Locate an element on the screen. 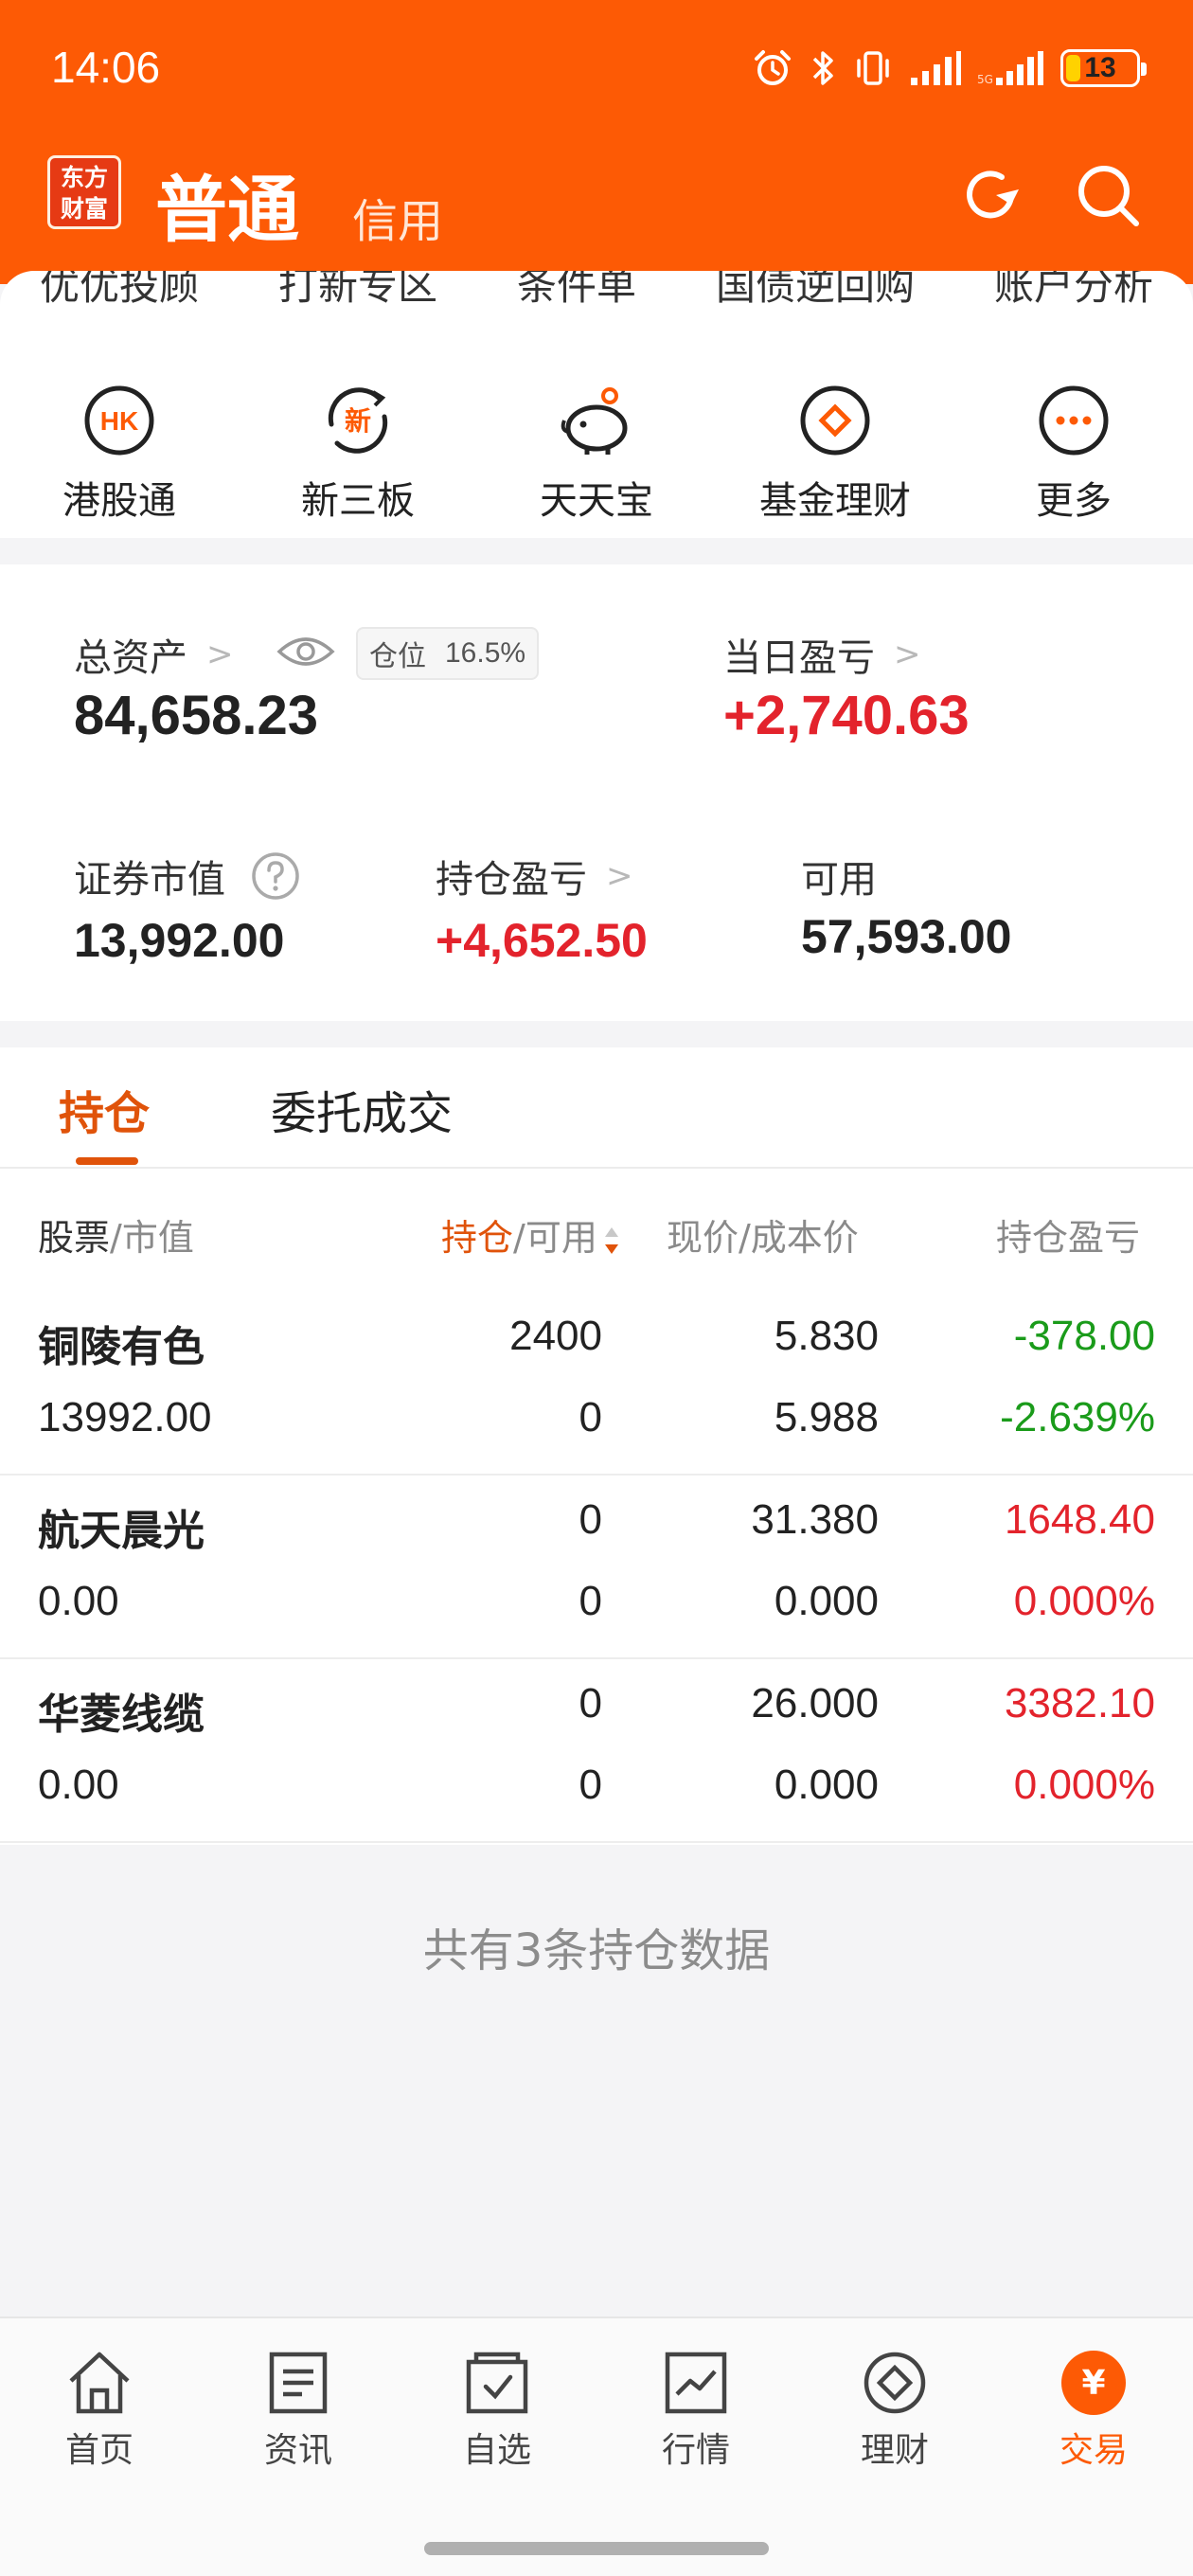  shortcut-label: 更多 is located at coordinates (1074, 501).